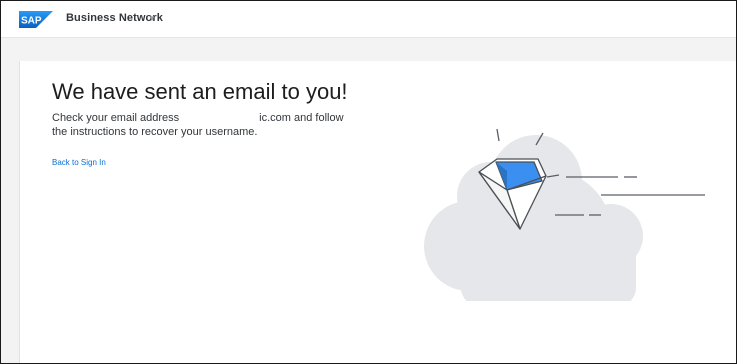 This screenshot has width=737, height=364. I want to click on page-title: We have sent an email to you!, so click(200, 91).